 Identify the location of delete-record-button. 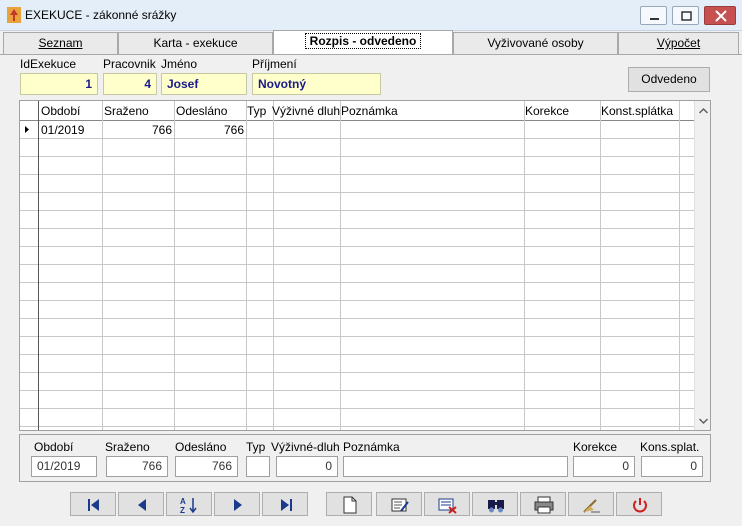
(447, 504).